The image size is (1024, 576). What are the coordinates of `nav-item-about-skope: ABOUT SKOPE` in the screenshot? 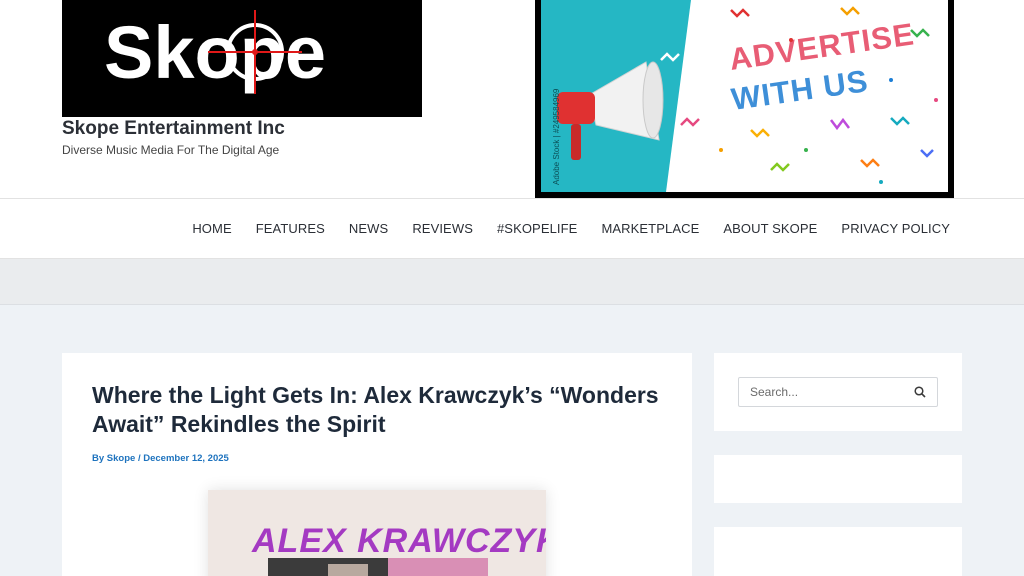 It's located at (770, 228).